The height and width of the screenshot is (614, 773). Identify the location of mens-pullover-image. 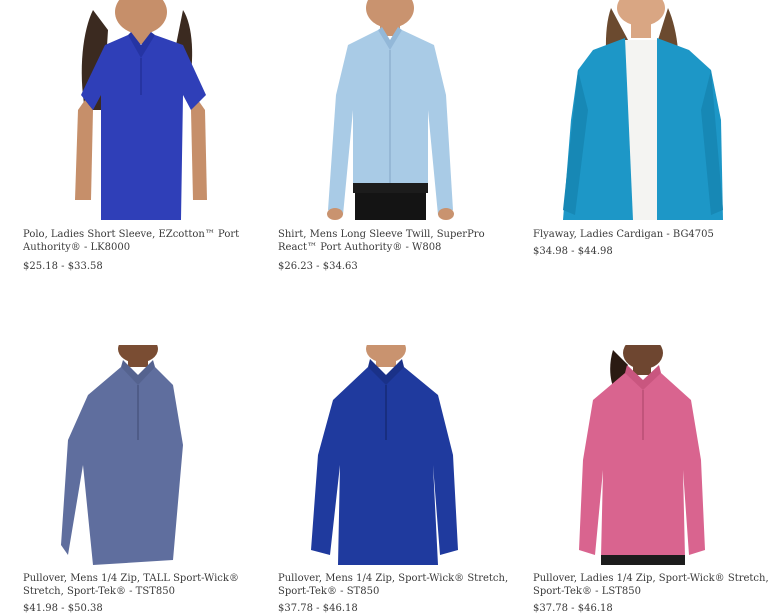
(400, 455).